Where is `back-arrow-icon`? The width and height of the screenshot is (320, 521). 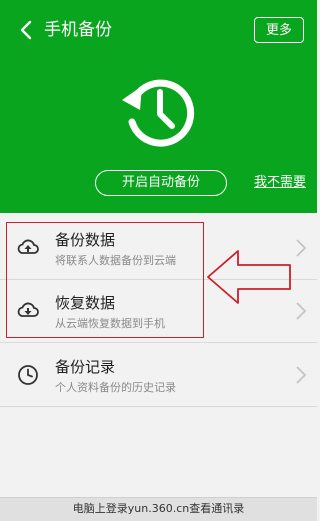 back-arrow-icon is located at coordinates (26, 30).